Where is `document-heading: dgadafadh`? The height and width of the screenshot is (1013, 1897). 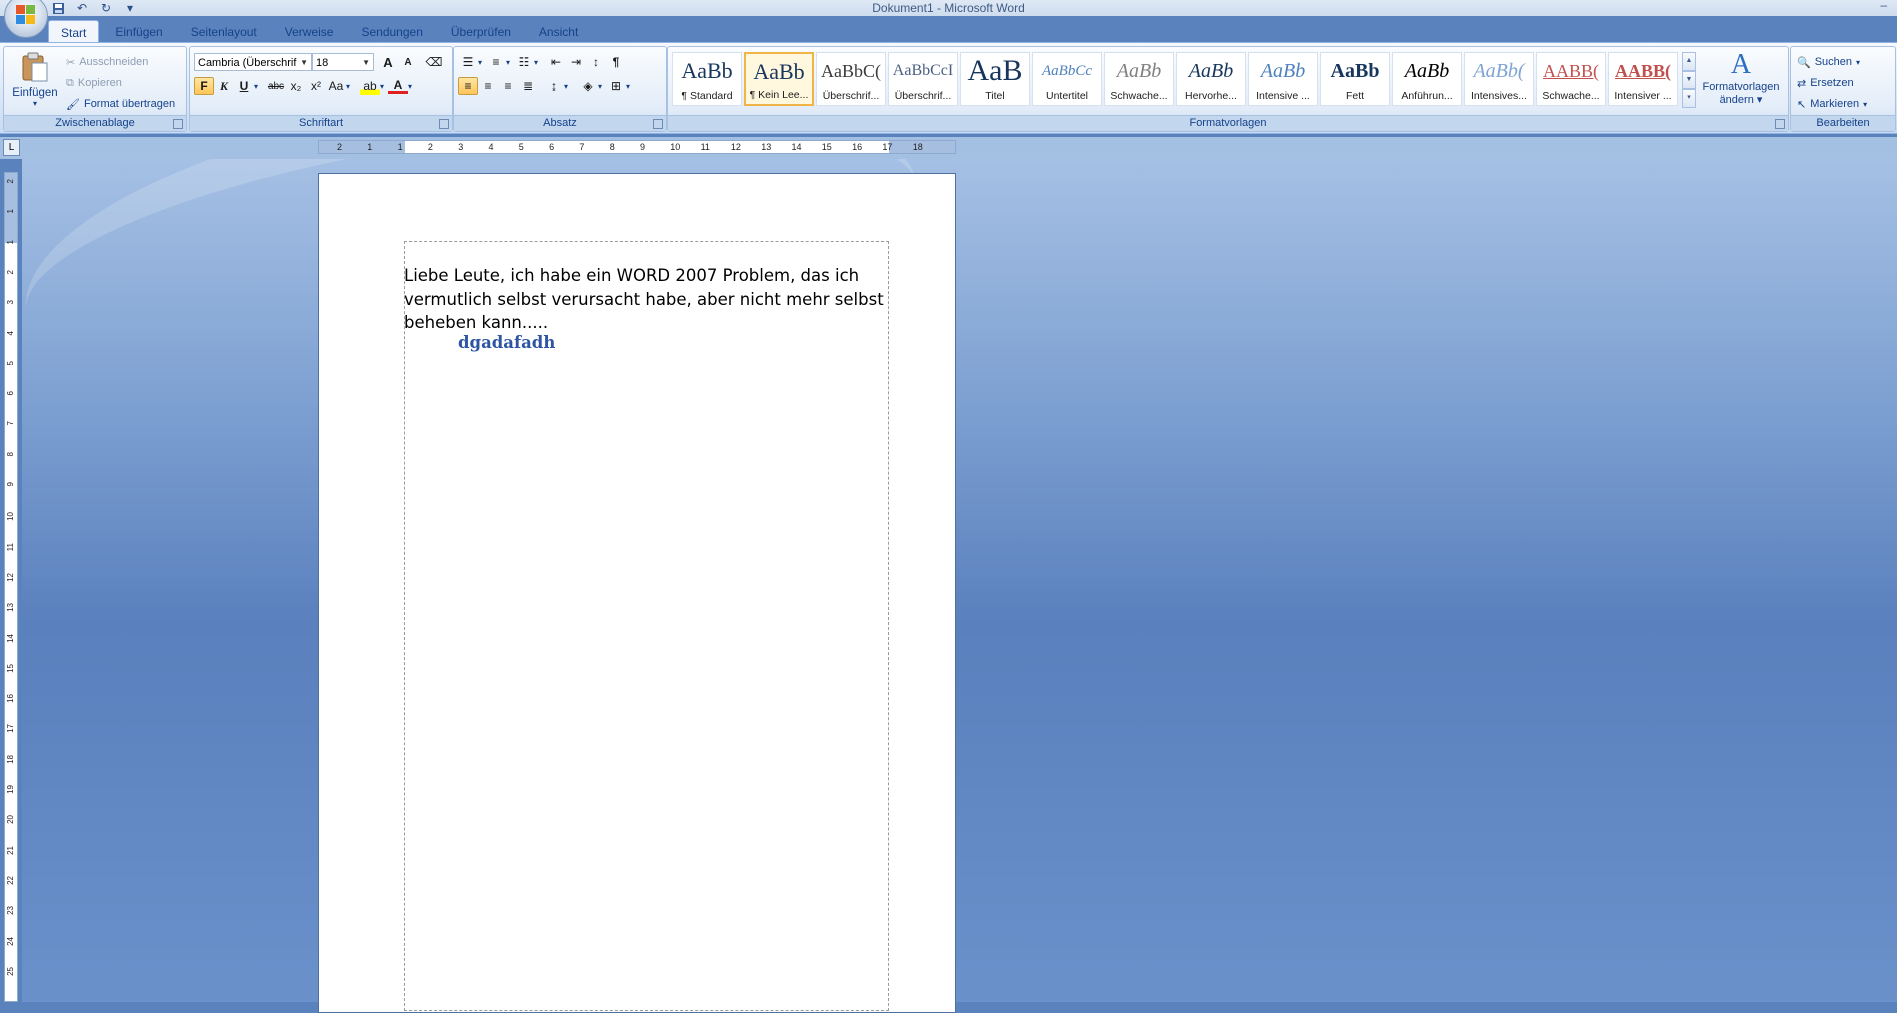 document-heading: dgadafadh is located at coordinates (506, 342).